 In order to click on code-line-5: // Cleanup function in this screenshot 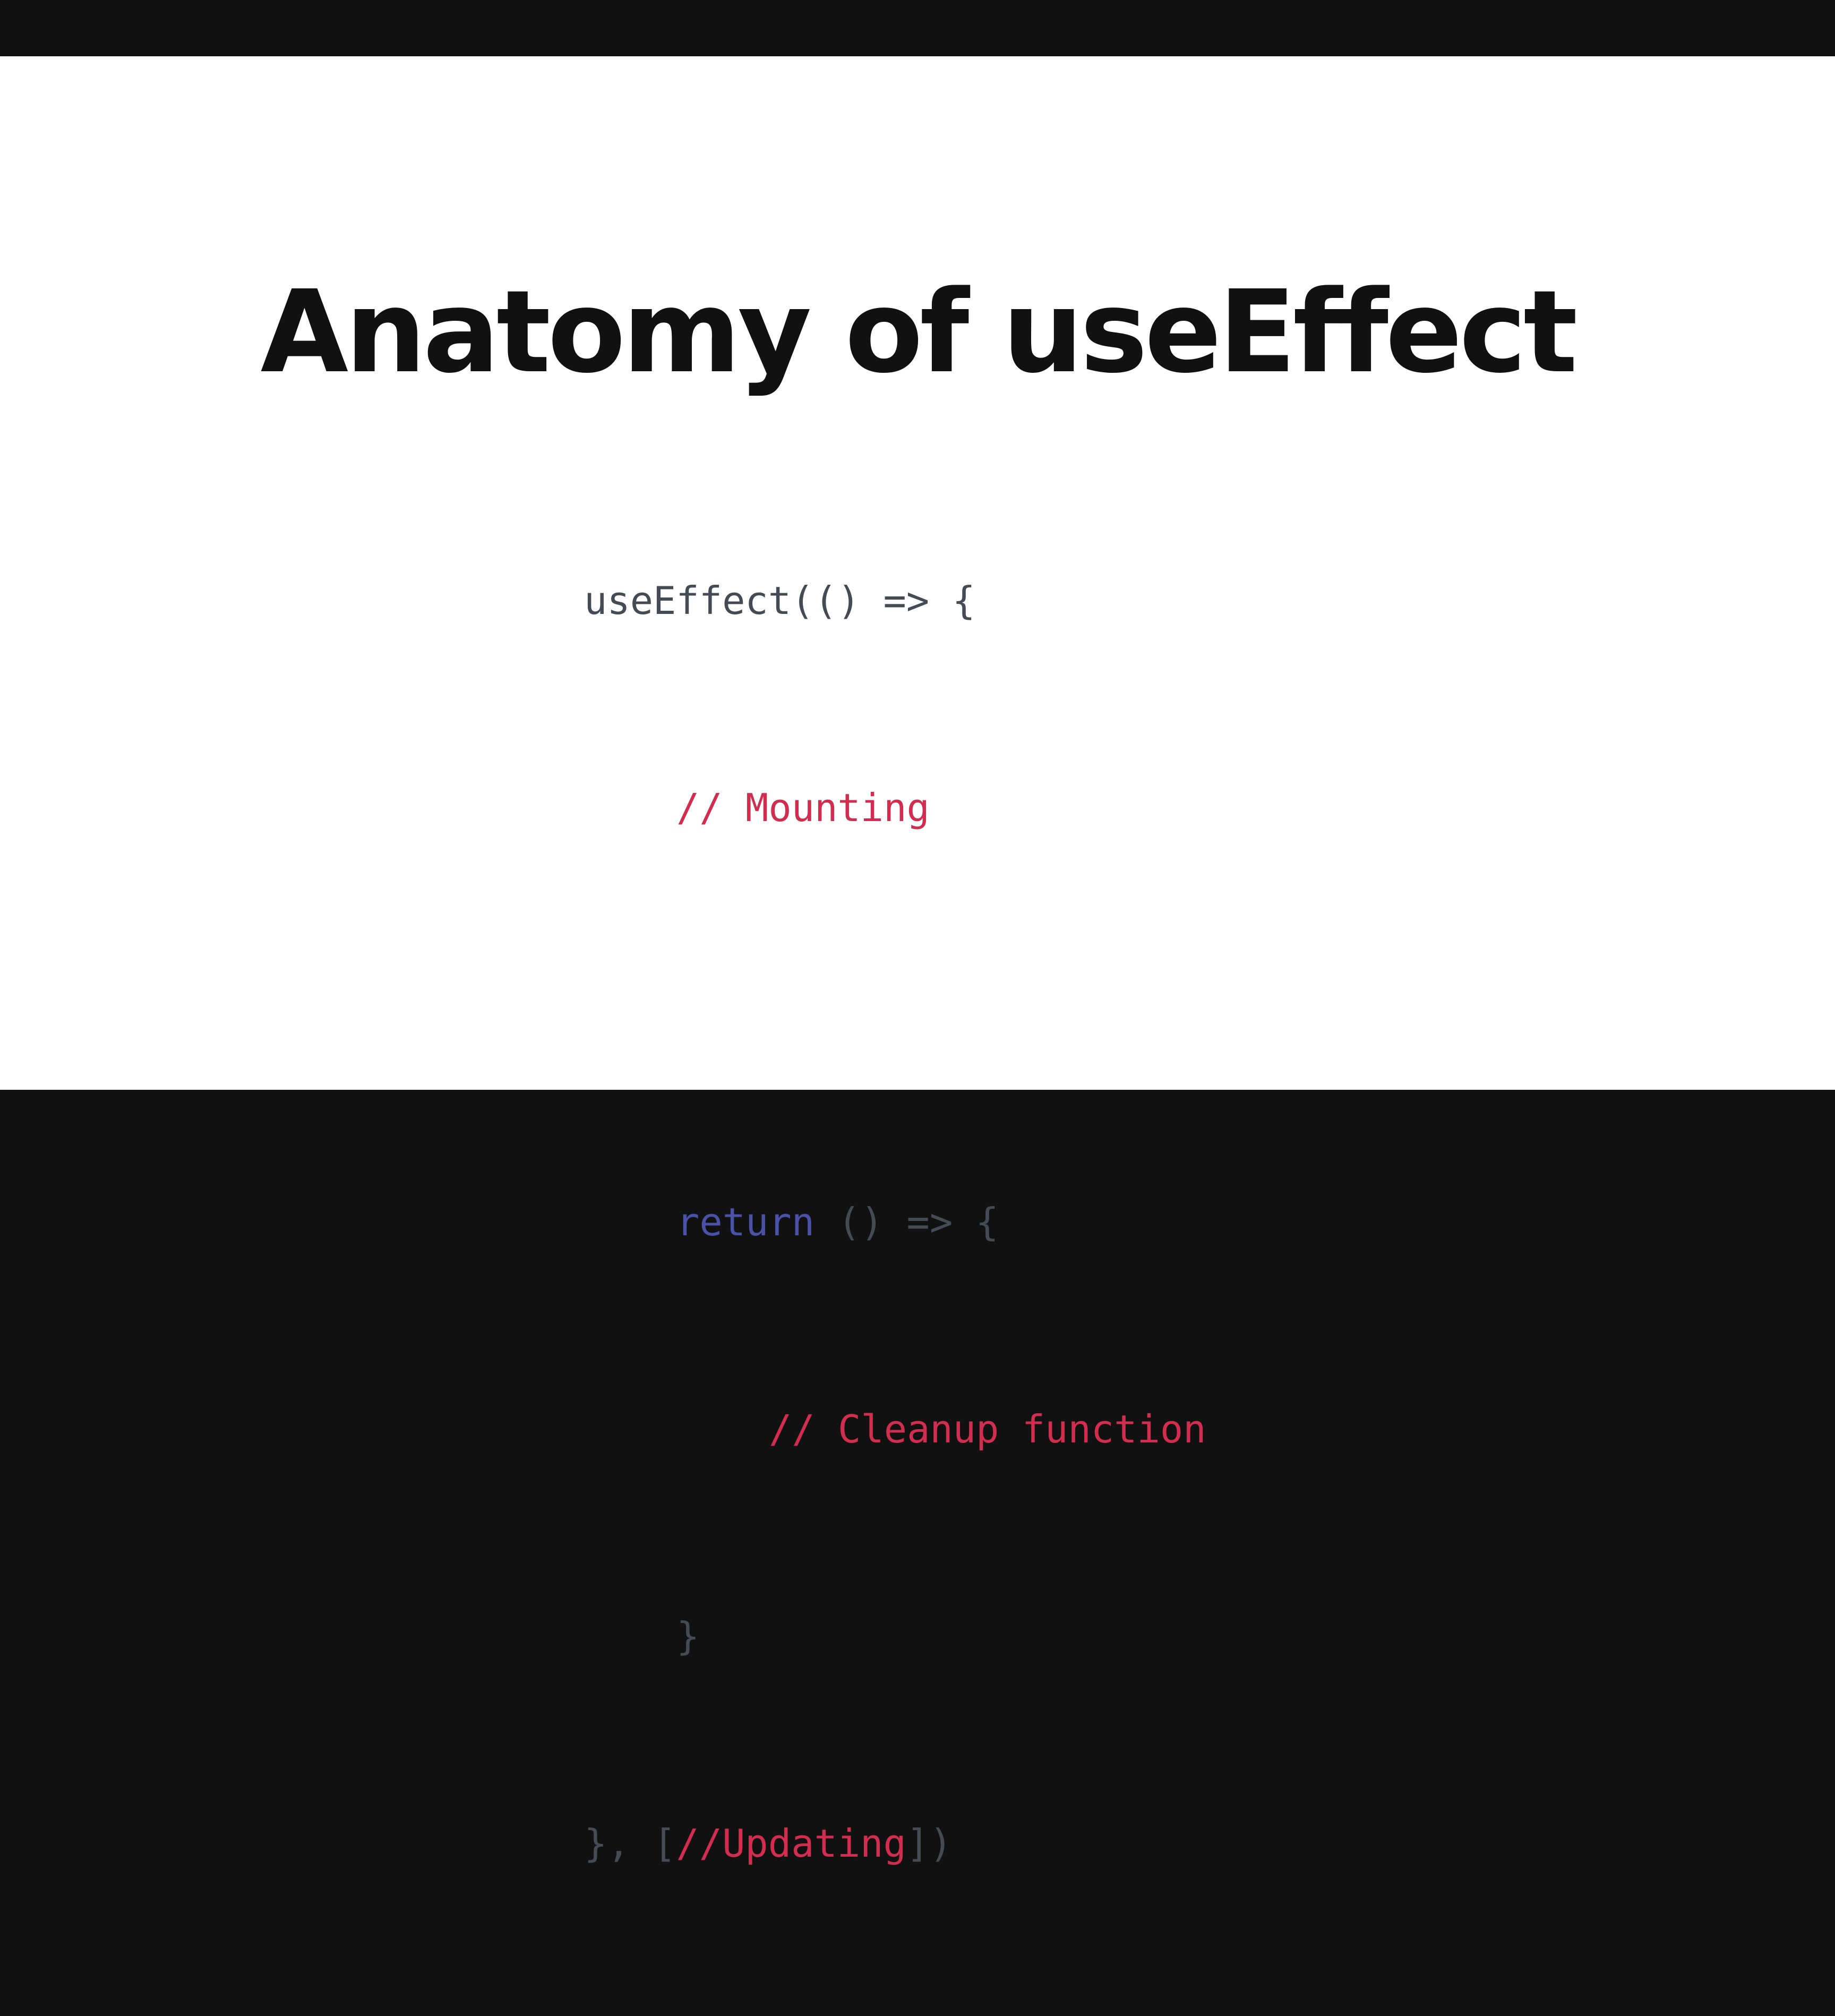, I will do `click(895, 1429)`.